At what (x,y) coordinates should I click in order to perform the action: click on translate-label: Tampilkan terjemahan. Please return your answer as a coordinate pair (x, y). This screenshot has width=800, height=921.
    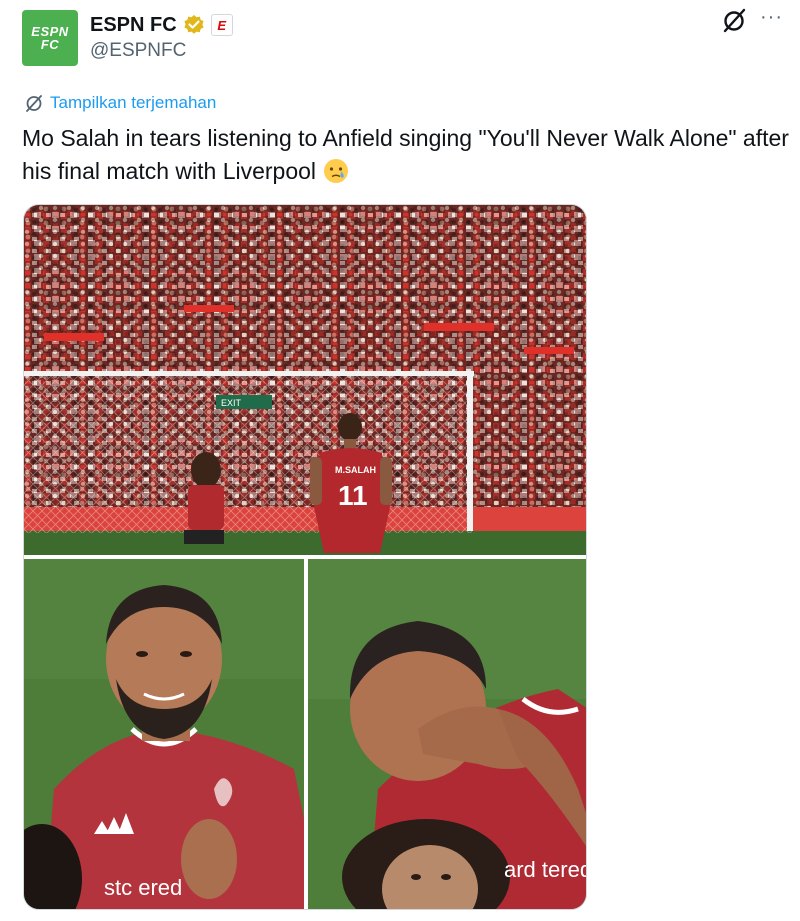
    Looking at the image, I should click on (133, 102).